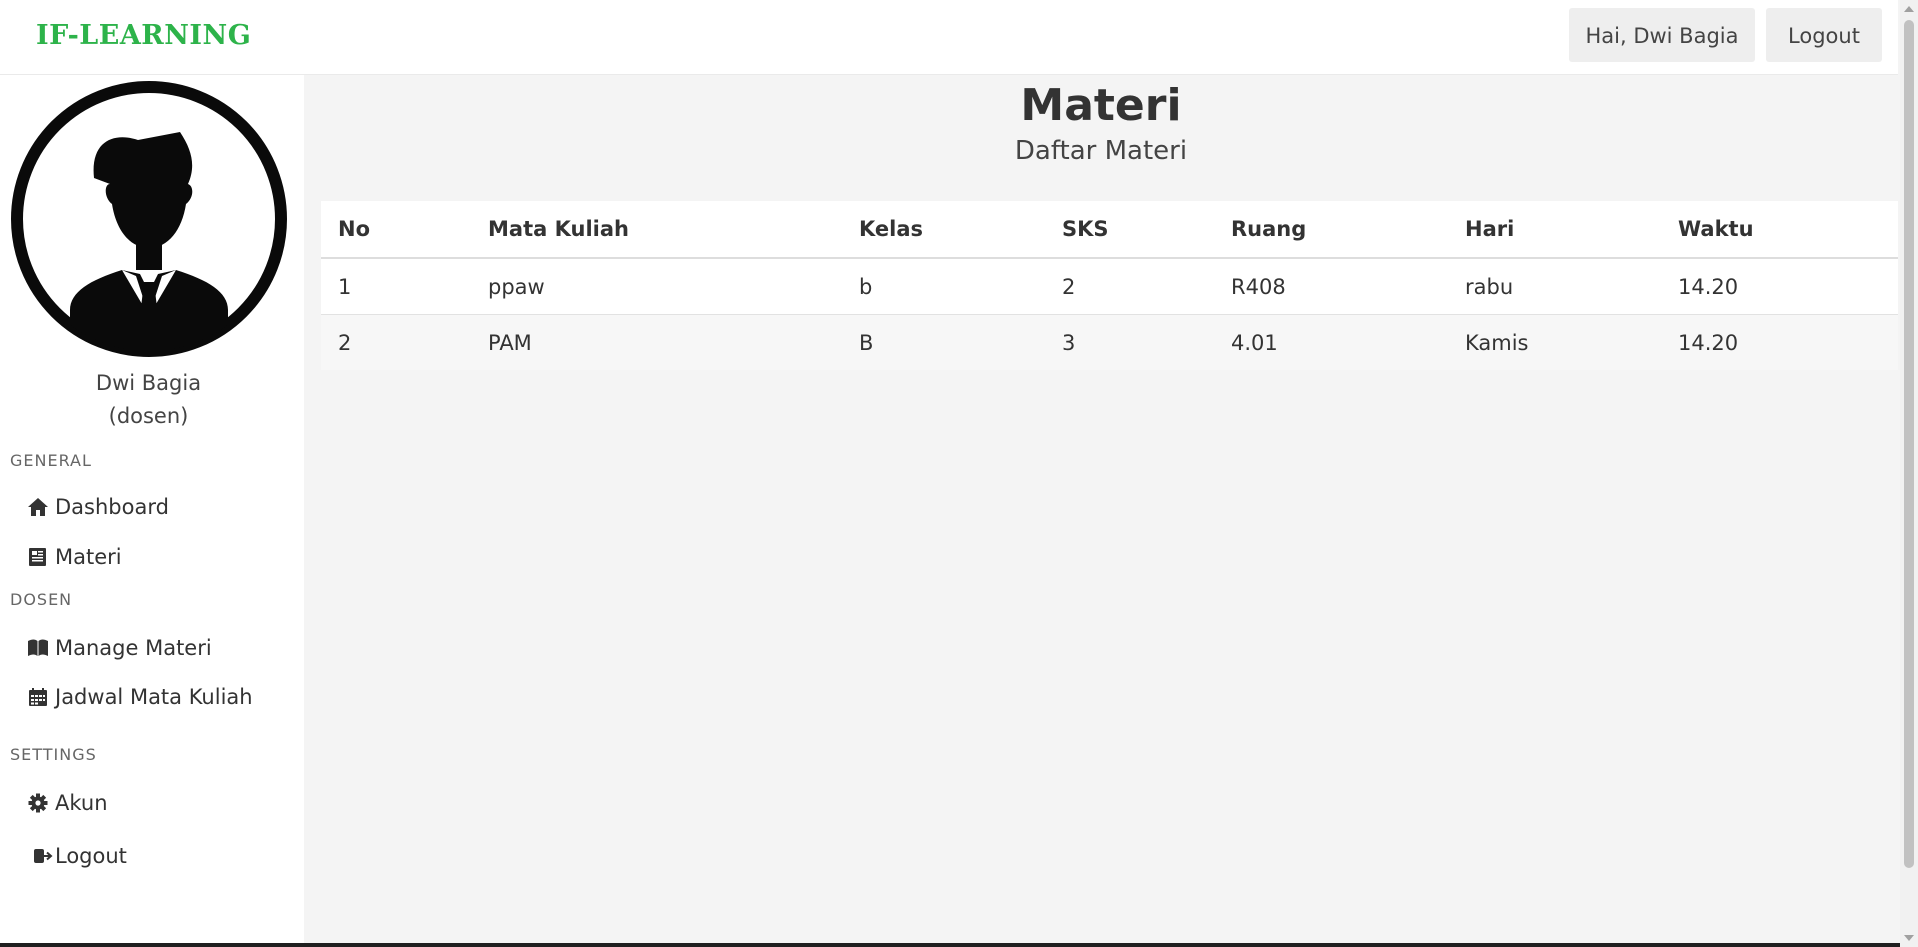 Image resolution: width=1918 pixels, height=947 pixels. Describe the element at coordinates (1909, 444) in the screenshot. I see `scrollbar-thumb` at that location.